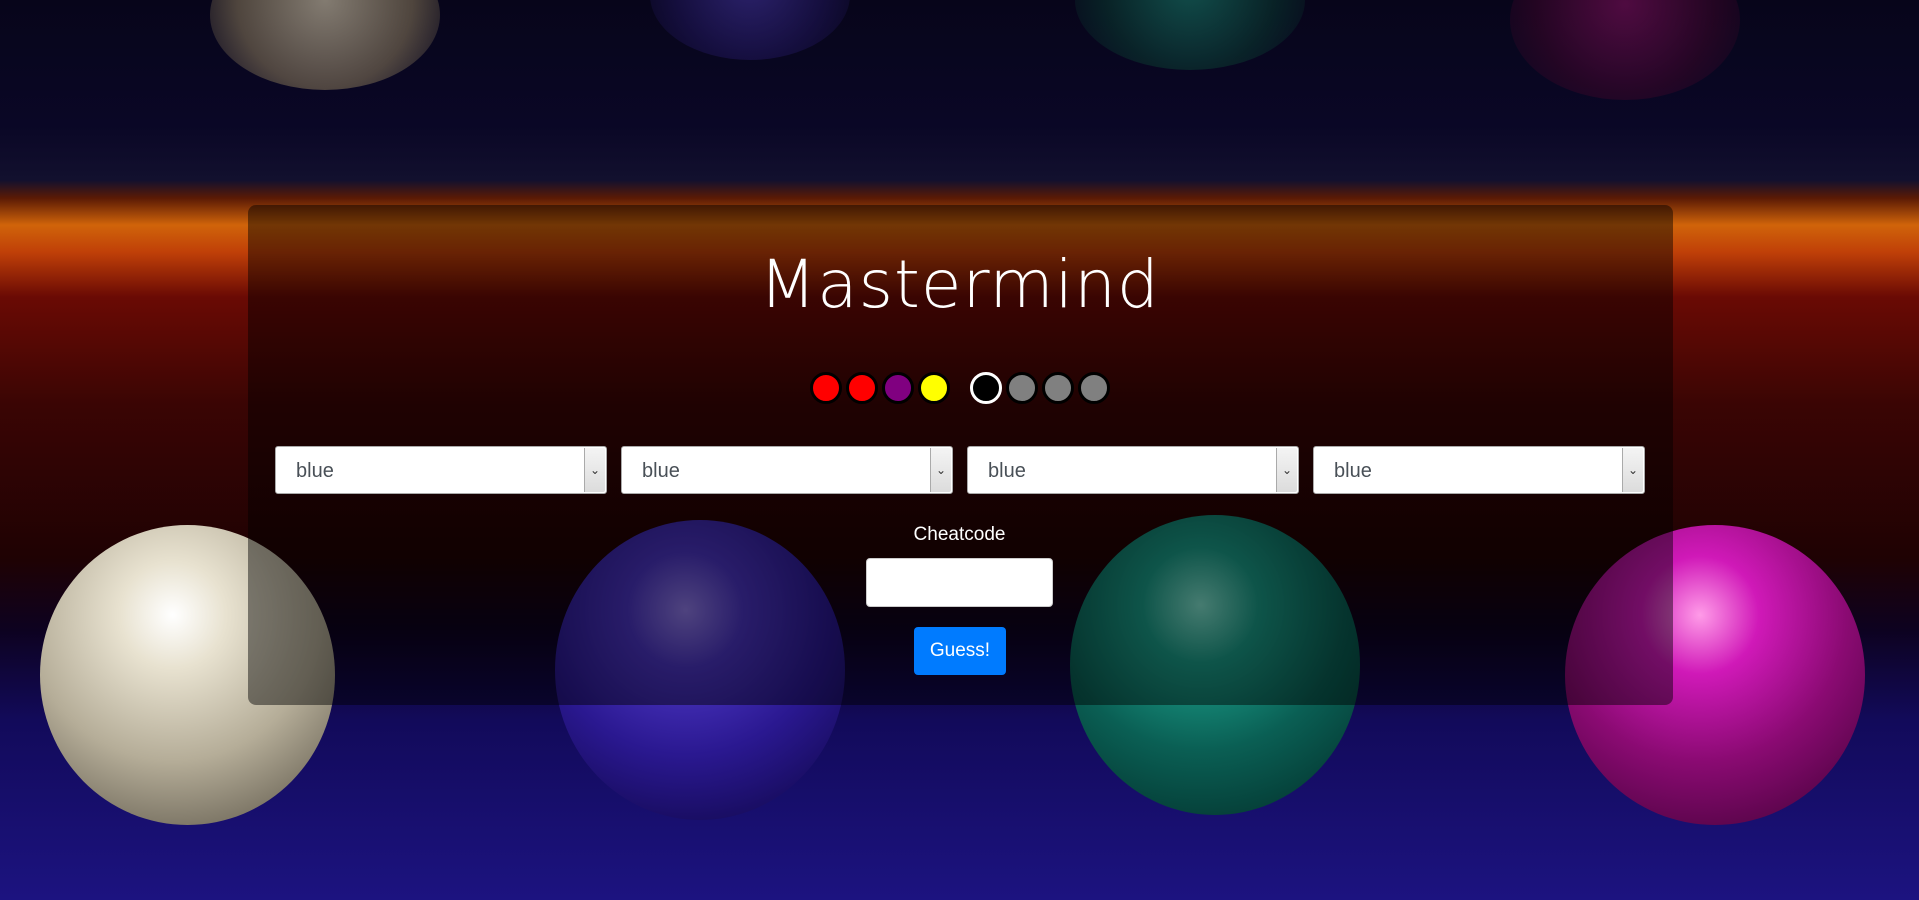  What do you see at coordinates (959, 534) in the screenshot?
I see `cheatcode-label: Cheatcode` at bounding box center [959, 534].